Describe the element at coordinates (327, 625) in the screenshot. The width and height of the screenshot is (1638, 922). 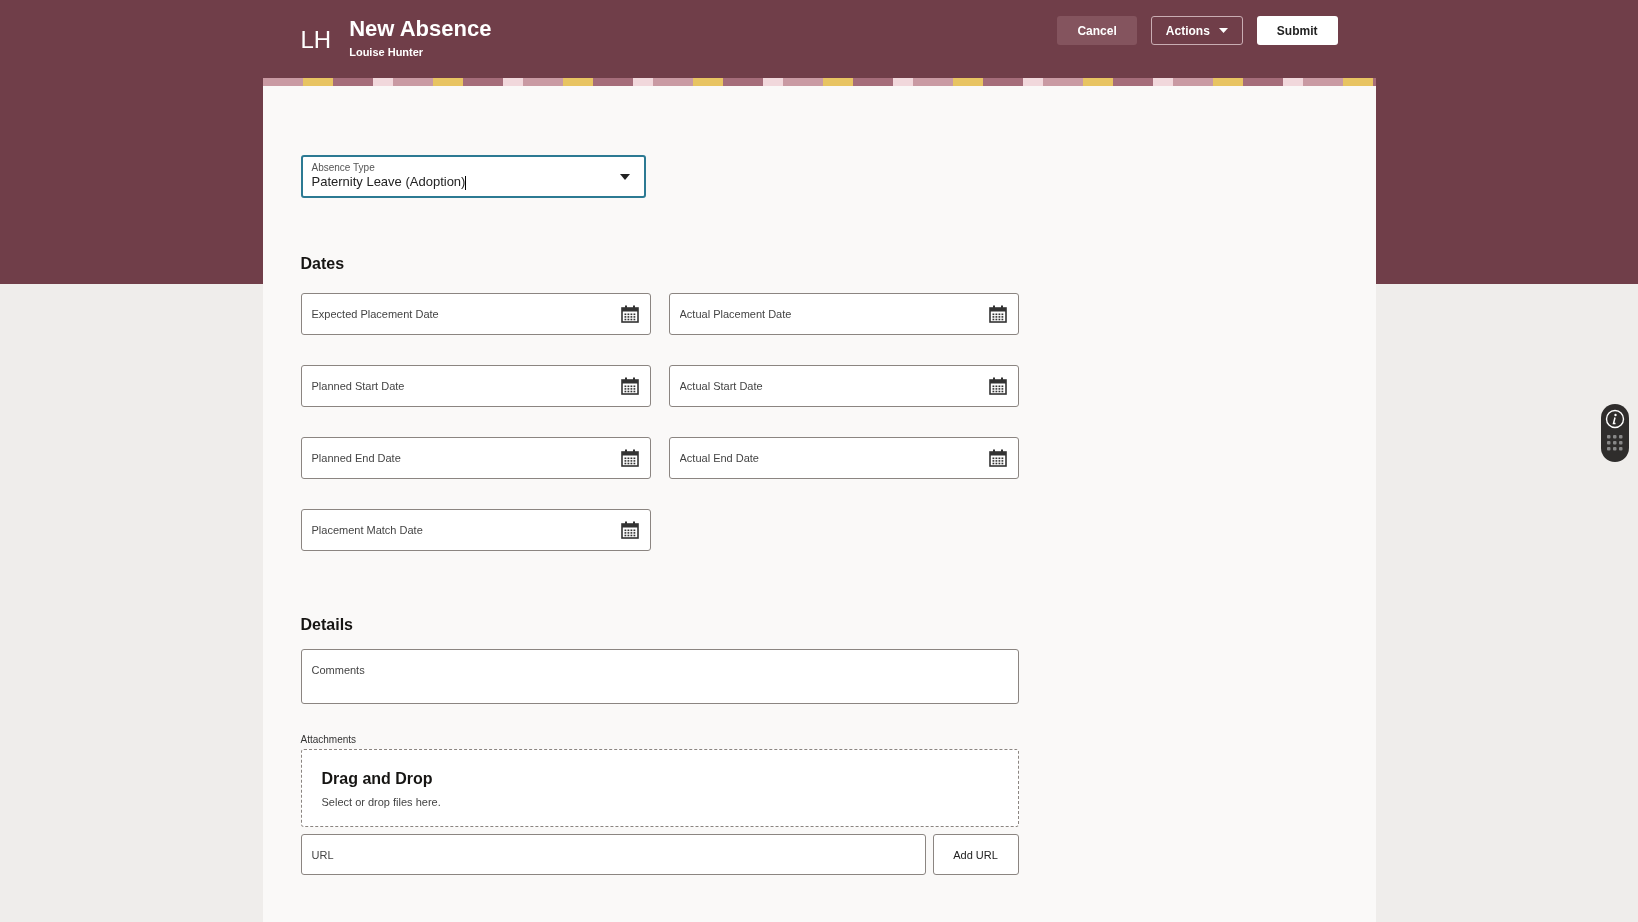
I see `section-heading: Details` at that location.